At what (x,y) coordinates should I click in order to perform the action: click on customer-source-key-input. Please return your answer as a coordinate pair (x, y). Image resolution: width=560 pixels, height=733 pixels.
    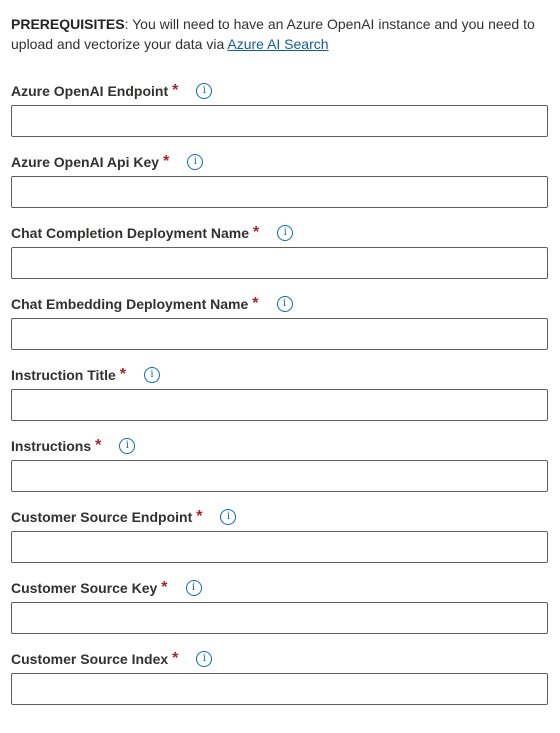
    Looking at the image, I should click on (279, 618).